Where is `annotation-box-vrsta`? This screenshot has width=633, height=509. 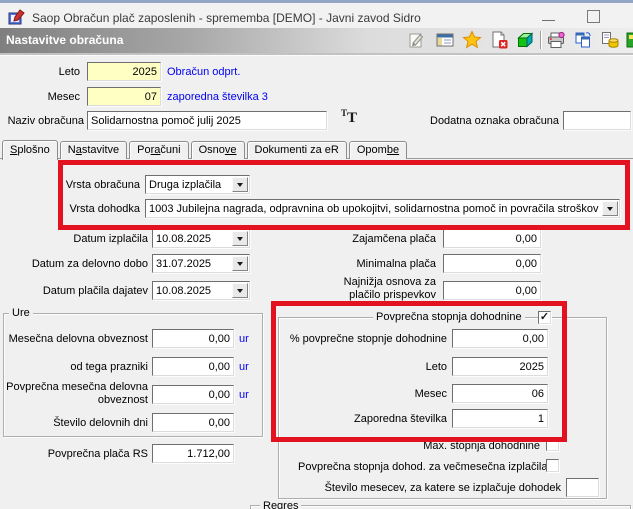
annotation-box-vrsta is located at coordinates (344, 195).